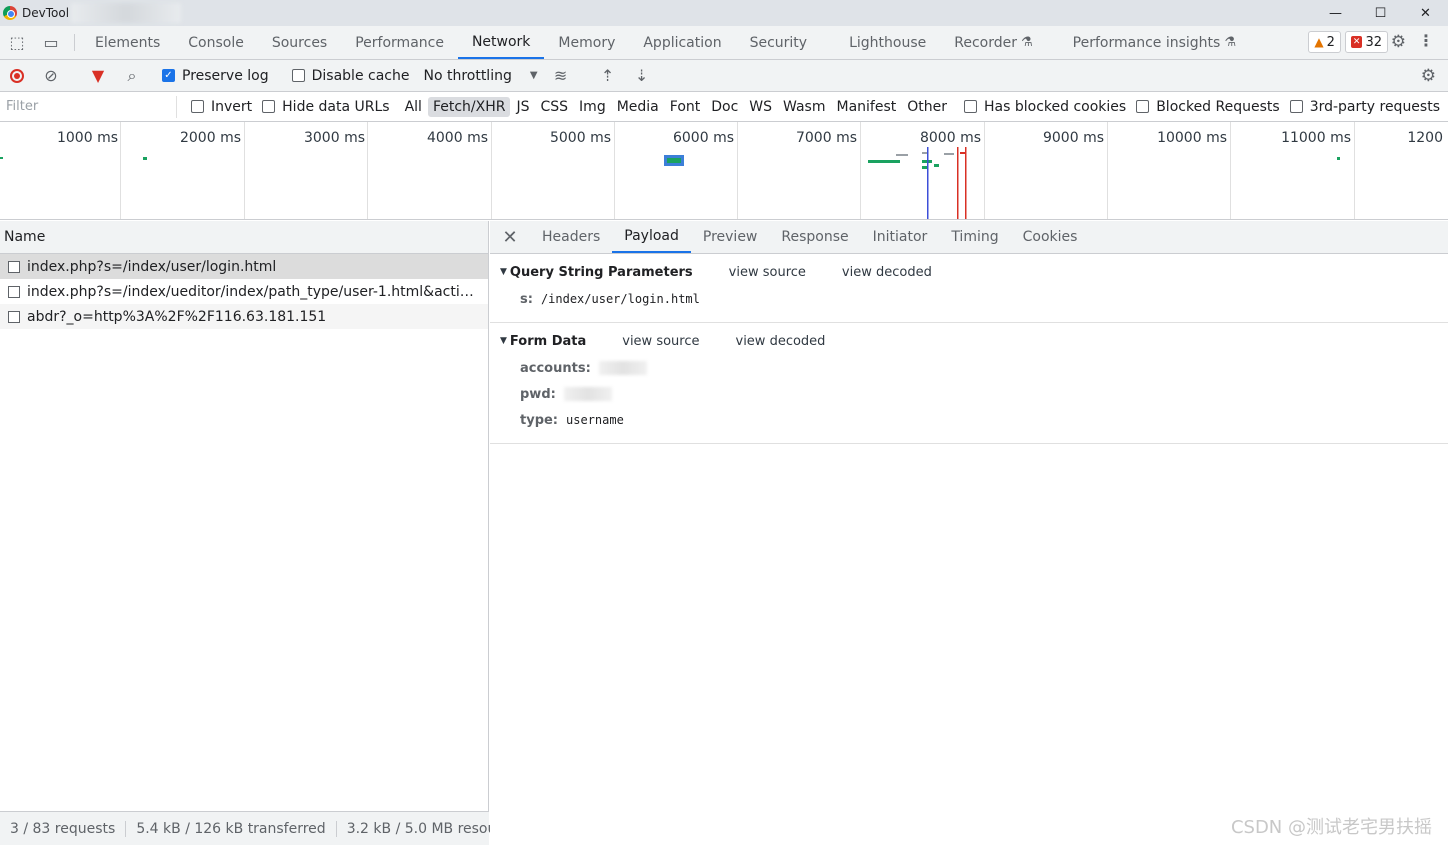  I want to click on record-button, so click(17, 75).